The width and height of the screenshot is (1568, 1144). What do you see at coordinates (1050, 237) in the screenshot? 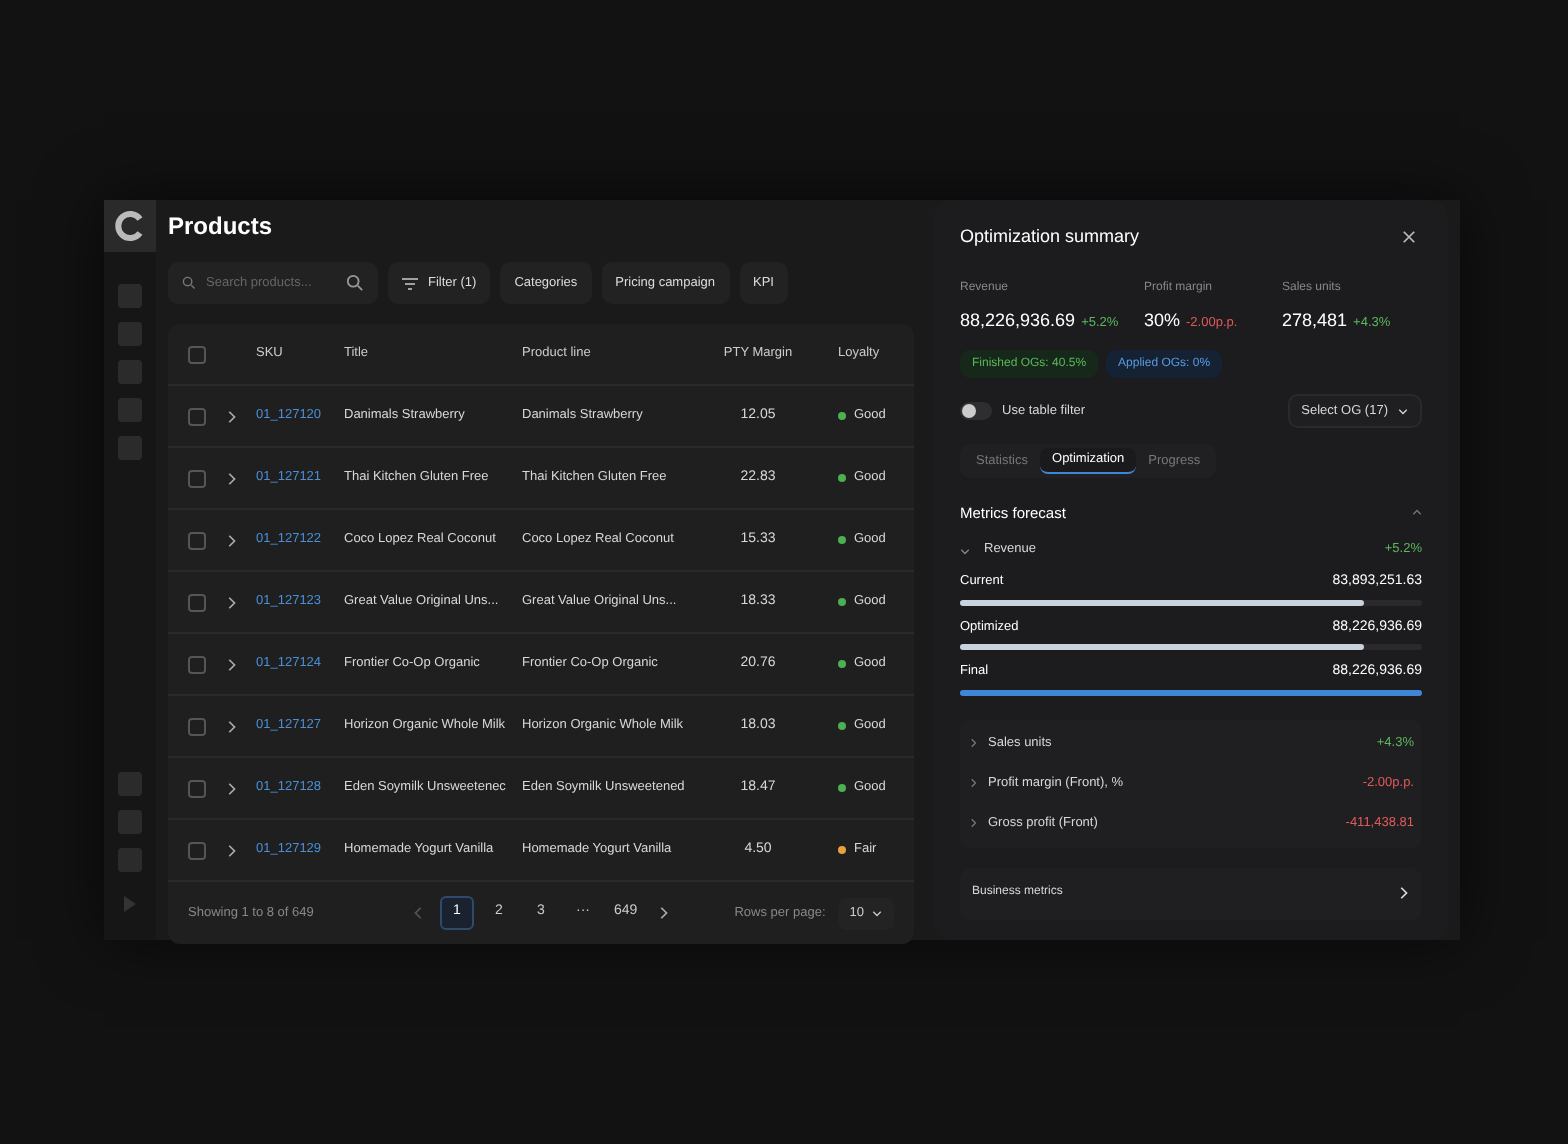
I see `panel-title: Optimization summary` at bounding box center [1050, 237].